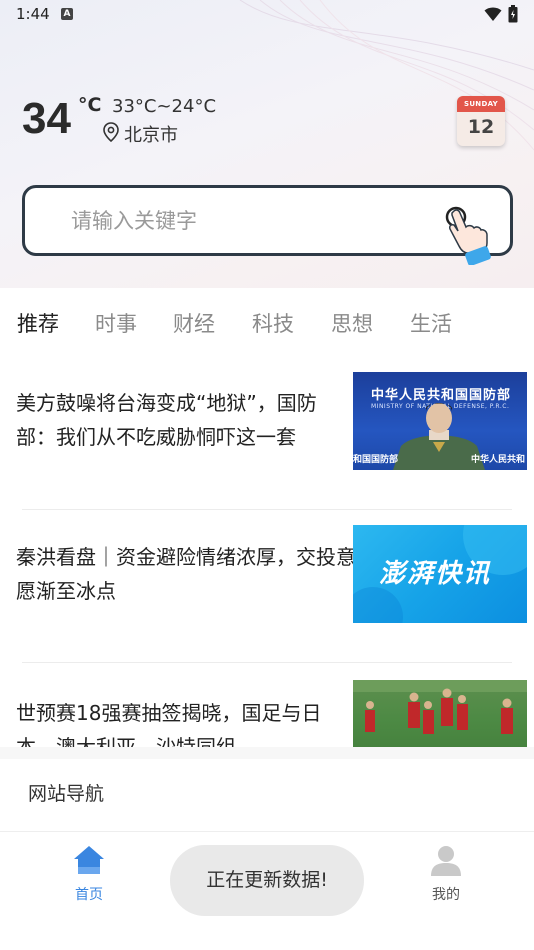 Image resolution: width=534 pixels, height=950 pixels. Describe the element at coordinates (446, 861) in the screenshot. I see `user-icon` at that location.